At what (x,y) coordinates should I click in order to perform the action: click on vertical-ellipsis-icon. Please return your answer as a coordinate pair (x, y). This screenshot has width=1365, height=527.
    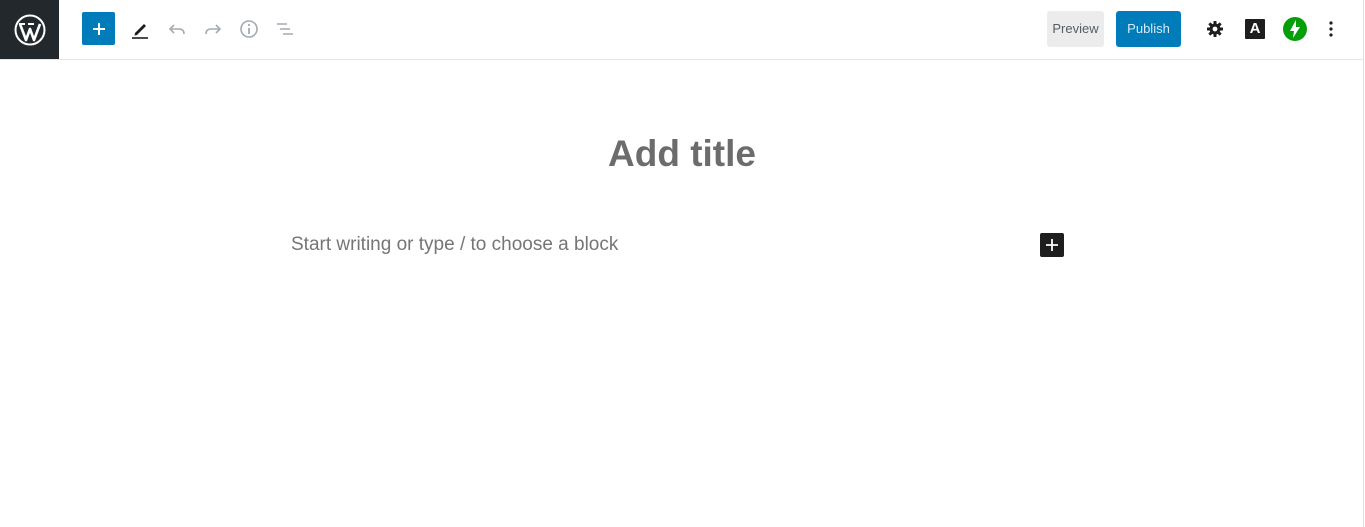
    Looking at the image, I should click on (1331, 29).